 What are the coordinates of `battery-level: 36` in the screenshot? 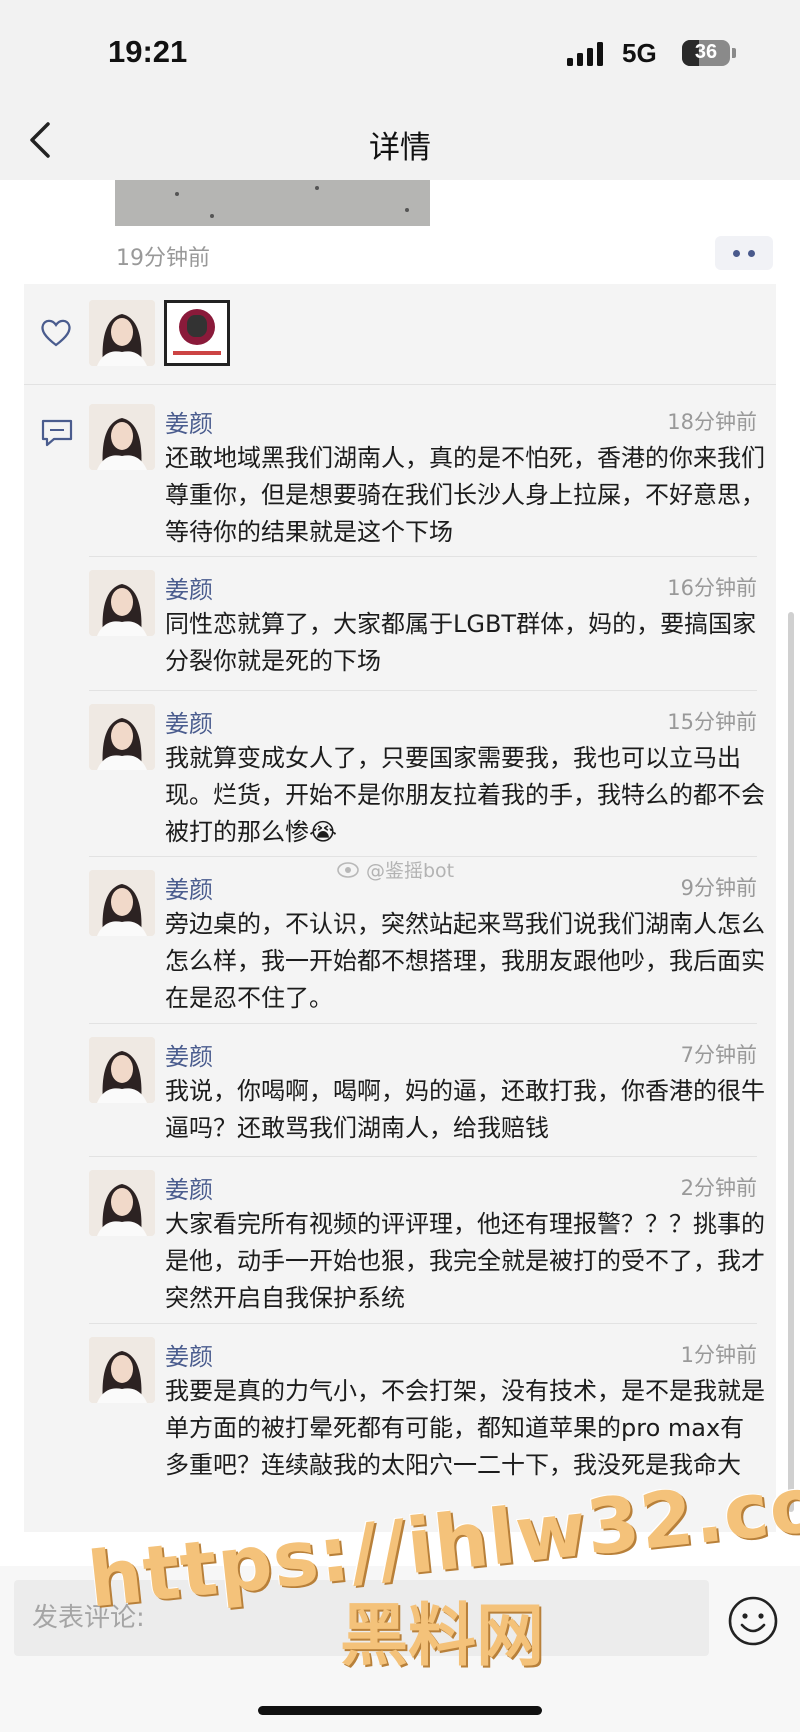 It's located at (706, 52).